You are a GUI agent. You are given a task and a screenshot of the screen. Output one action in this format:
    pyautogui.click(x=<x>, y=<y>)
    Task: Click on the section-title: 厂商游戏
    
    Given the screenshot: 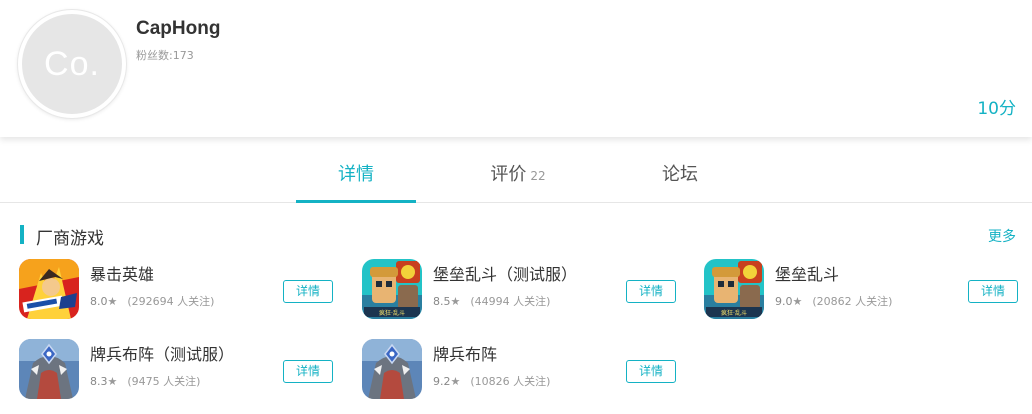 What is the action you would take?
    pyautogui.click(x=70, y=239)
    